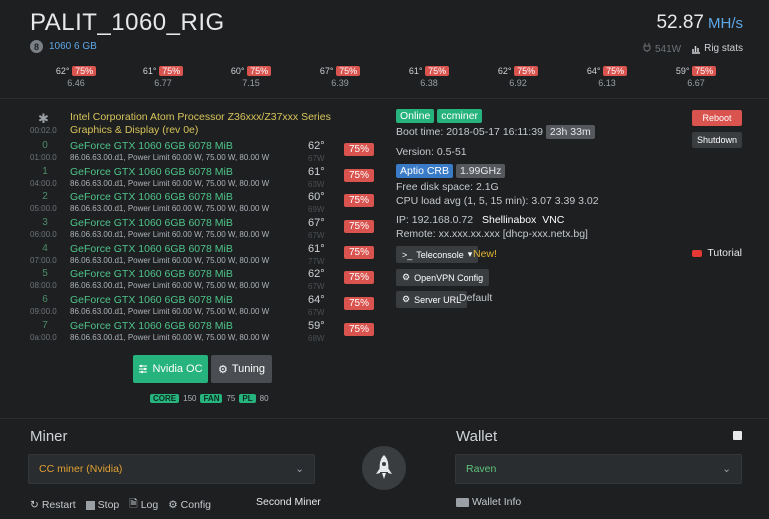  I want to click on gpu-index: 1, so click(45, 171).